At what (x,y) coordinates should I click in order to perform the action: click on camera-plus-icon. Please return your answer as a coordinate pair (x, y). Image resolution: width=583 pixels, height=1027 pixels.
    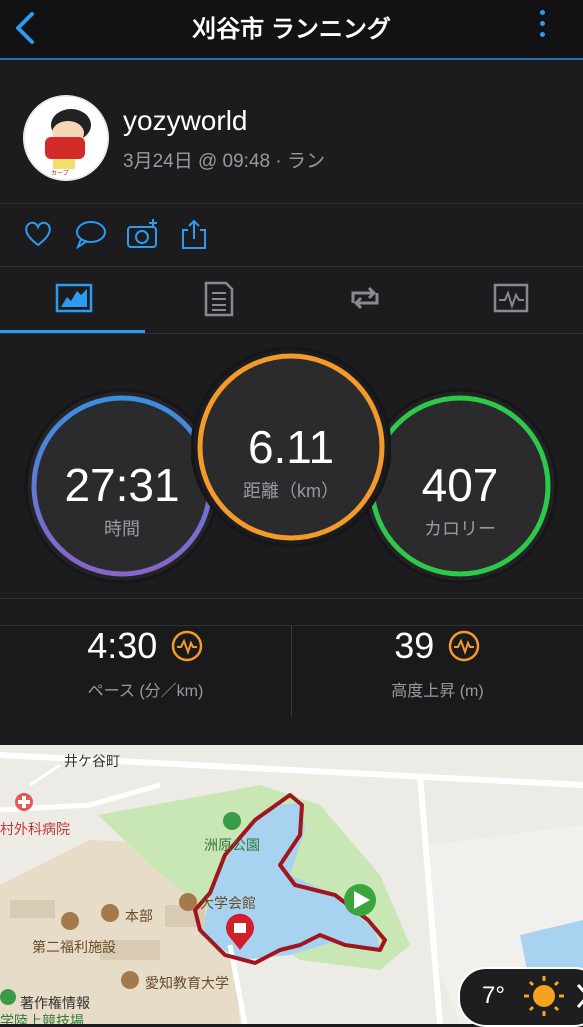
    Looking at the image, I should click on (142, 233).